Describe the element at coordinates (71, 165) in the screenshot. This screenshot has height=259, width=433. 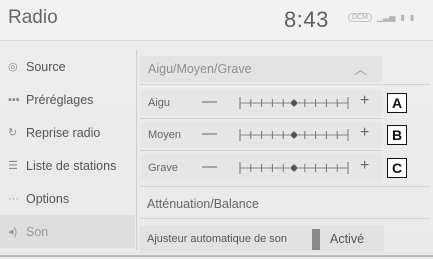
I see `sidebar-item-label: Liste de stations` at that location.